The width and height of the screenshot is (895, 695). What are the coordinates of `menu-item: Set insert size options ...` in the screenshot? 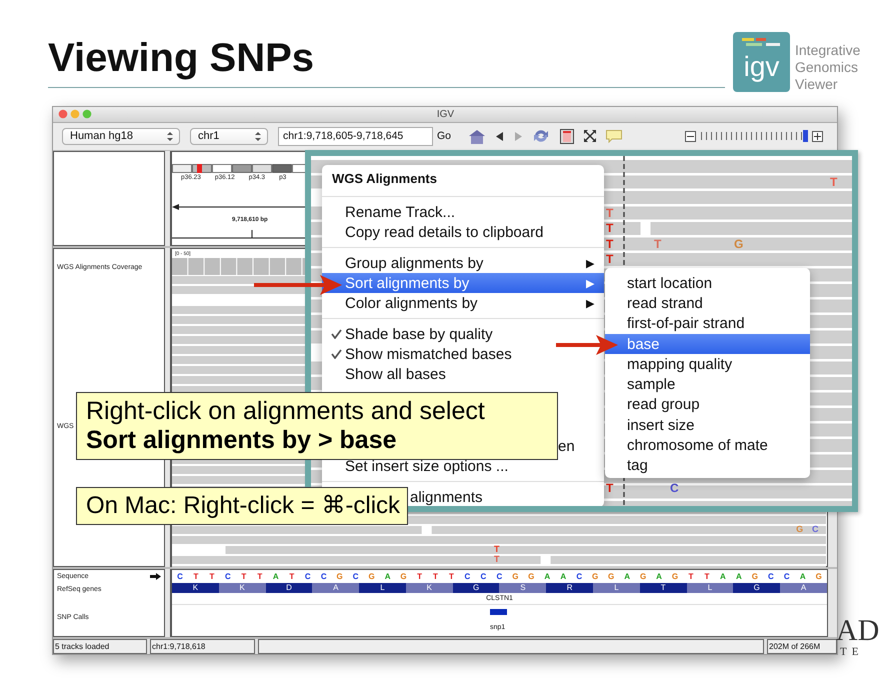 It's located at (426, 466).